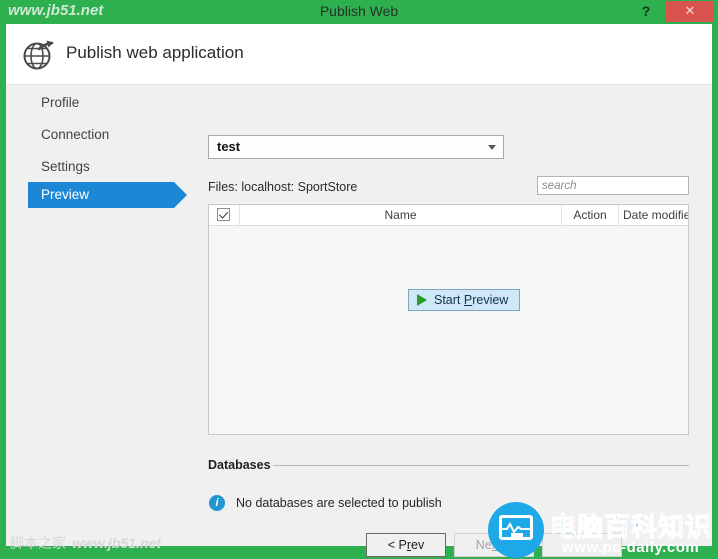  What do you see at coordinates (471, 300) in the screenshot?
I see `start-preview-label: Start Preview` at bounding box center [471, 300].